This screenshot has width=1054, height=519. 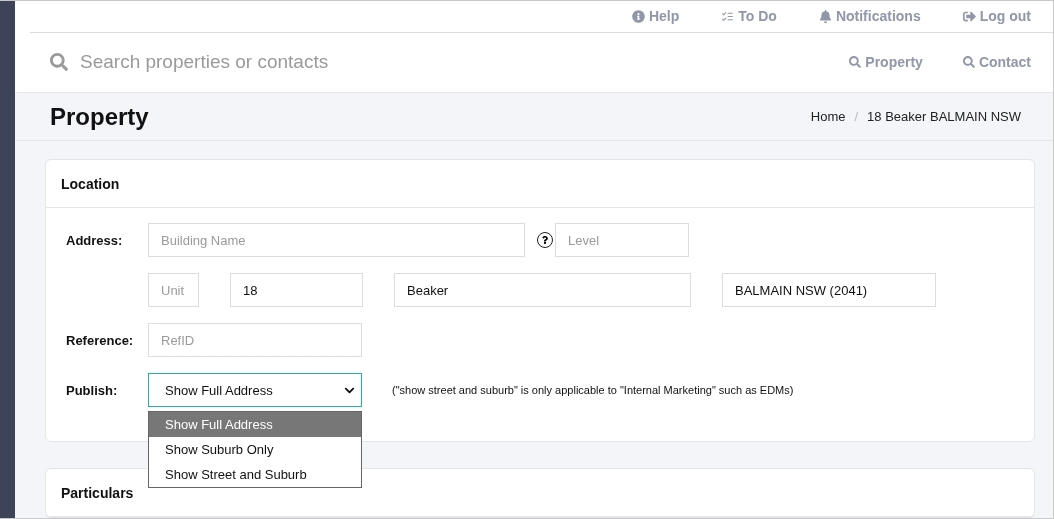 I want to click on breadcrumb-link: 18 Beaker BALMAIN NSW, so click(x=944, y=116).